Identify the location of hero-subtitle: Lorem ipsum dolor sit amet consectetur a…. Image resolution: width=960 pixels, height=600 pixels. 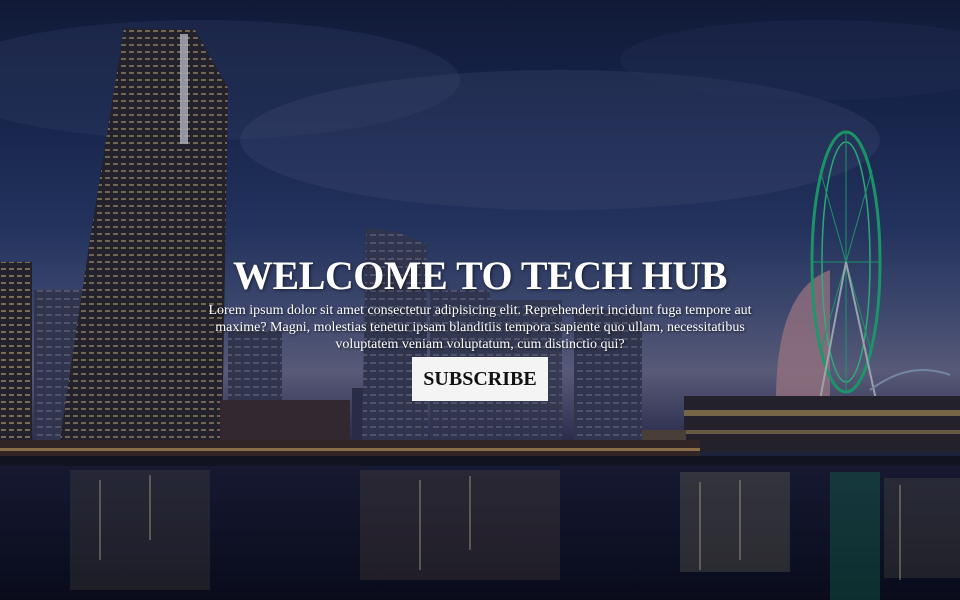
(480, 327).